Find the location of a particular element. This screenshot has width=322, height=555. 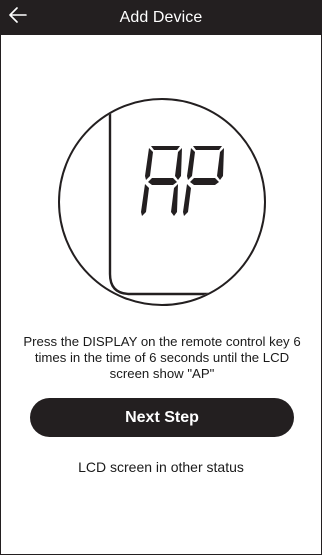

page-title: Add Device is located at coordinates (161, 17).